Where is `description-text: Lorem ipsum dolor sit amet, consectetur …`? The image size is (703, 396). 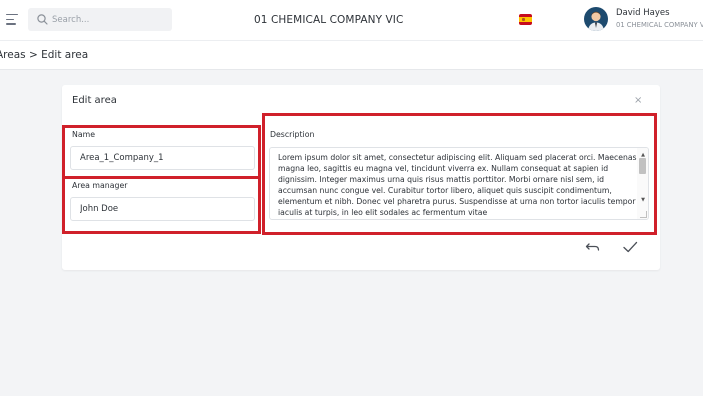 description-text: Lorem ipsum dolor sit amet, consectetur … is located at coordinates (457, 185).